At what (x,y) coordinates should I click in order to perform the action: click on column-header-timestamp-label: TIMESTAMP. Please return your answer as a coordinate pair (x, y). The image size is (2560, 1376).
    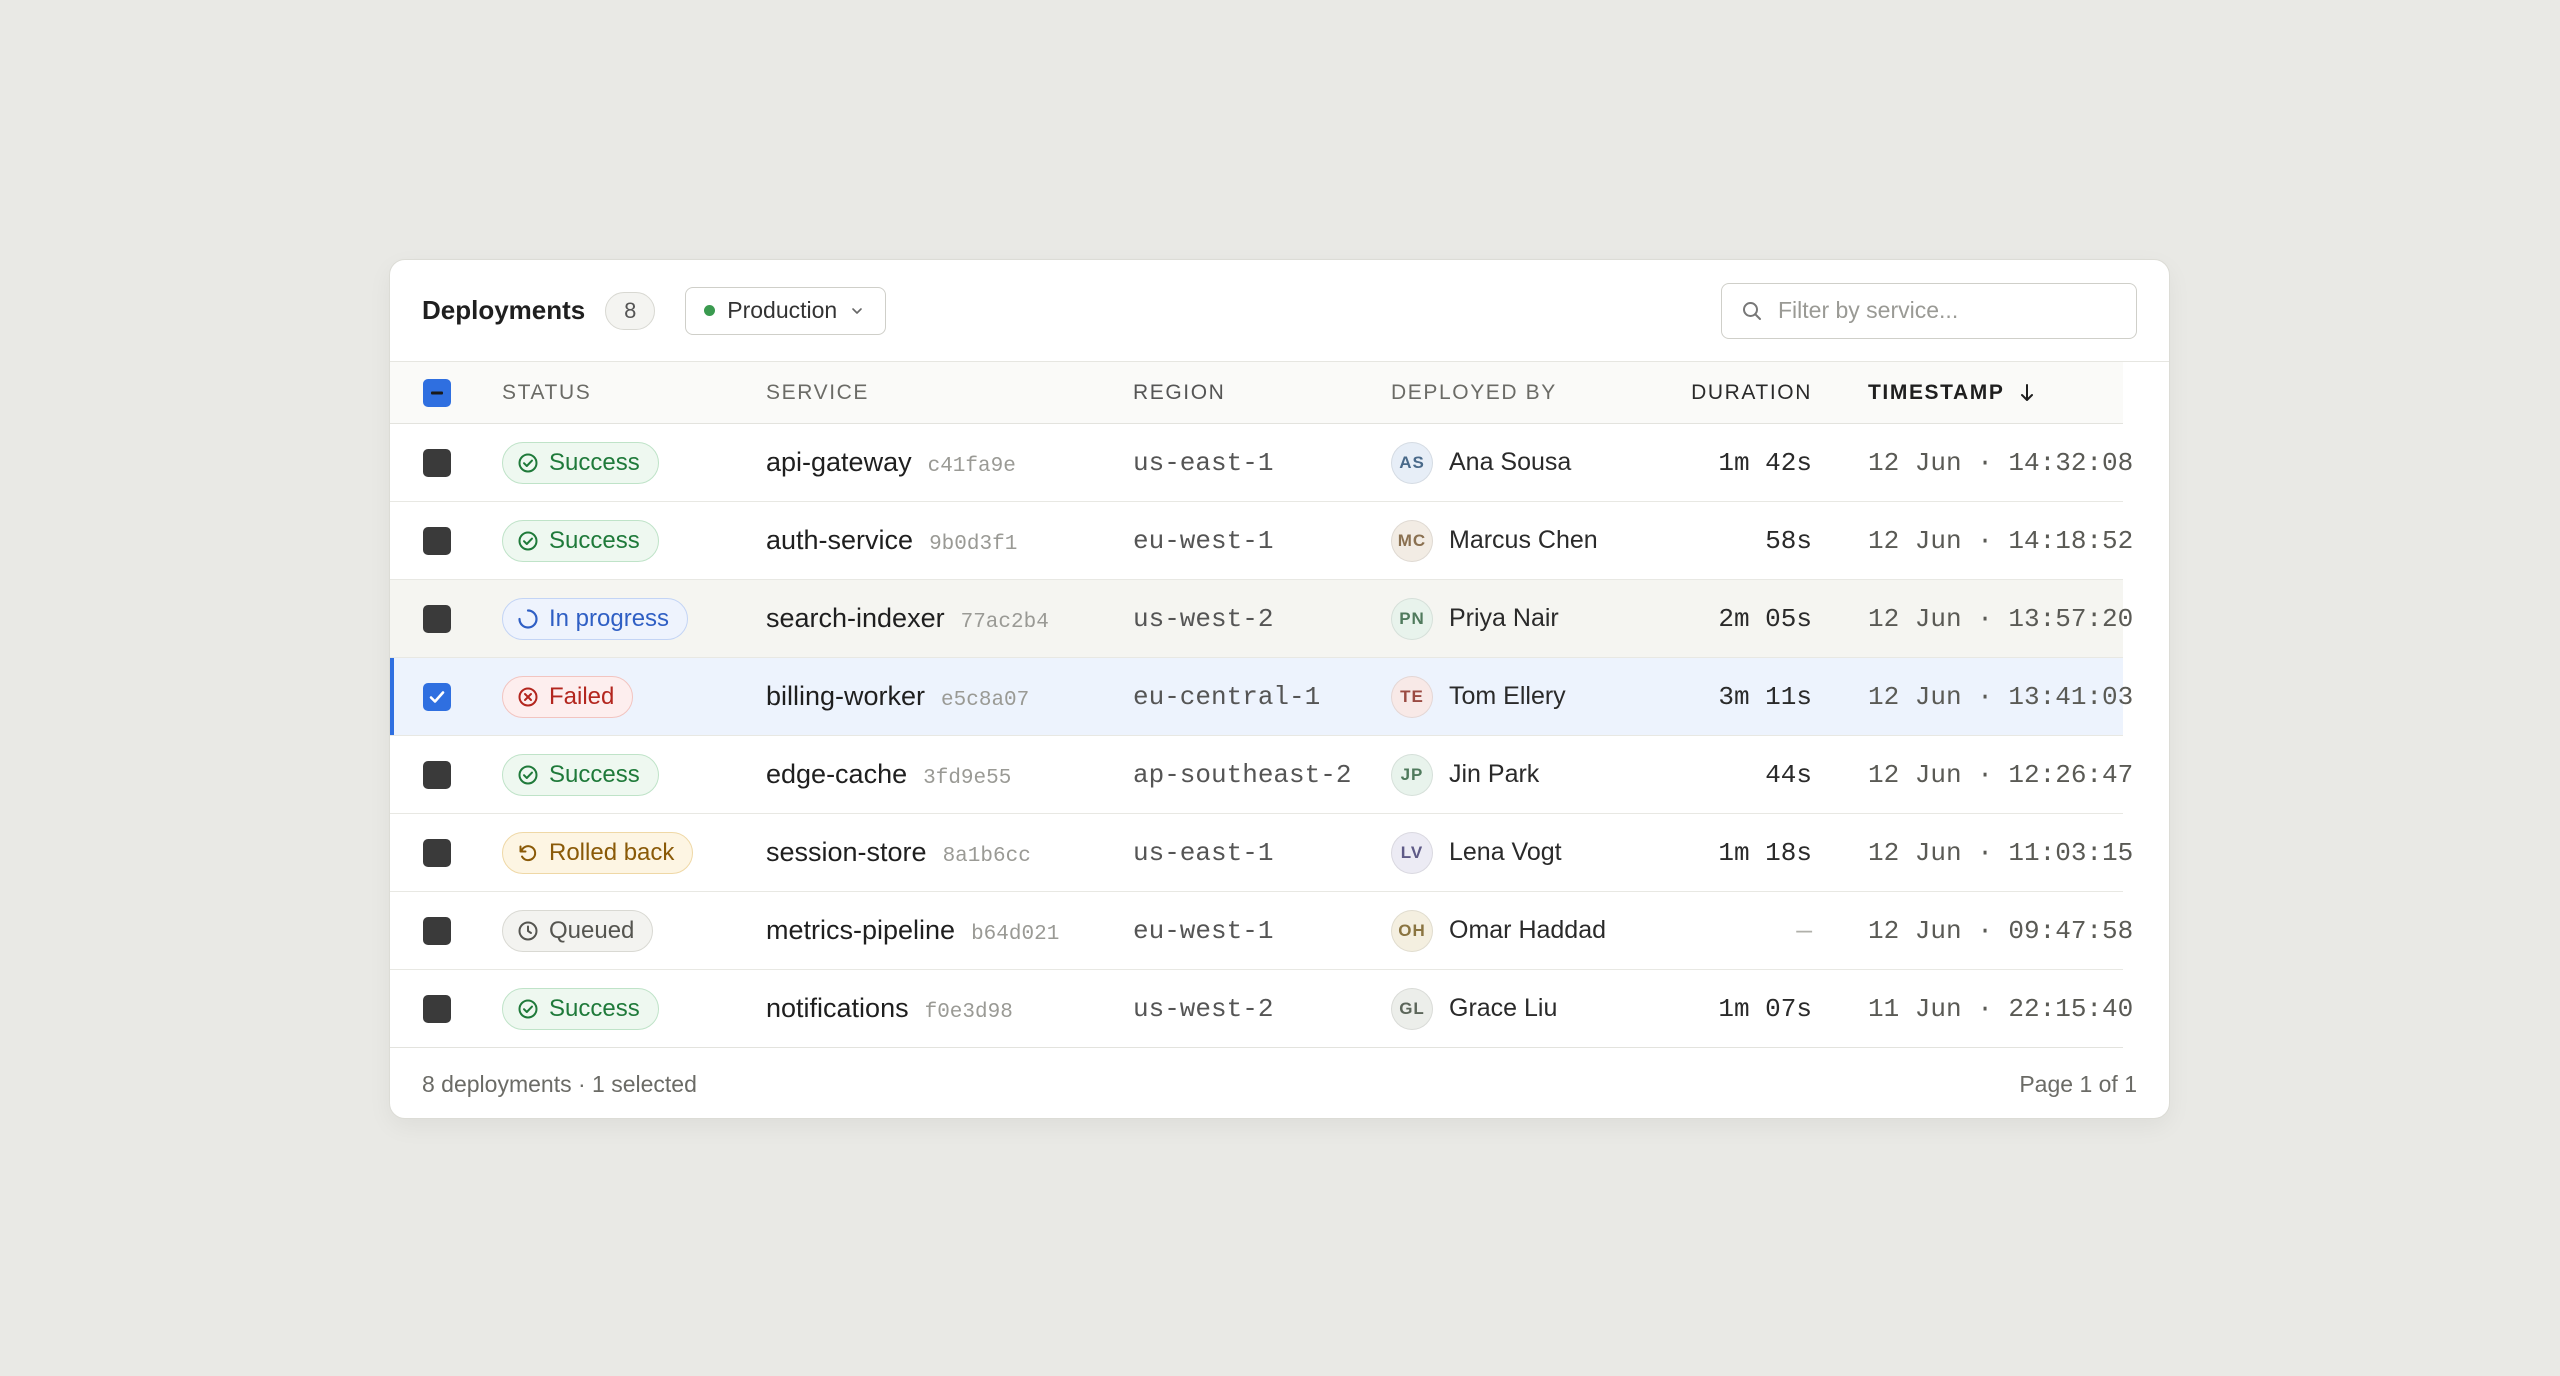
    Looking at the image, I should click on (1936, 392).